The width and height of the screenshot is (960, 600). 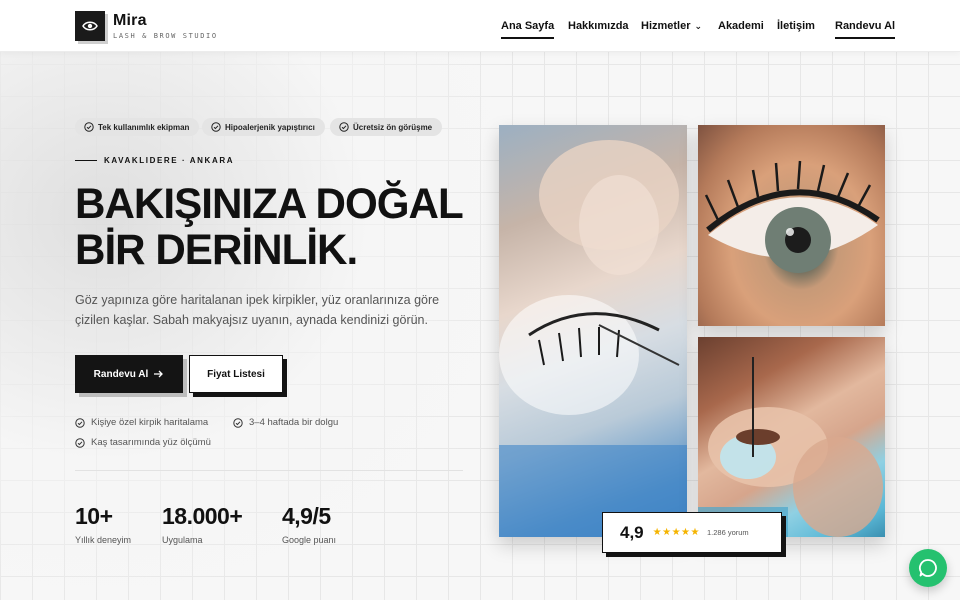 What do you see at coordinates (269, 470) in the screenshot?
I see `stats-divider` at bounding box center [269, 470].